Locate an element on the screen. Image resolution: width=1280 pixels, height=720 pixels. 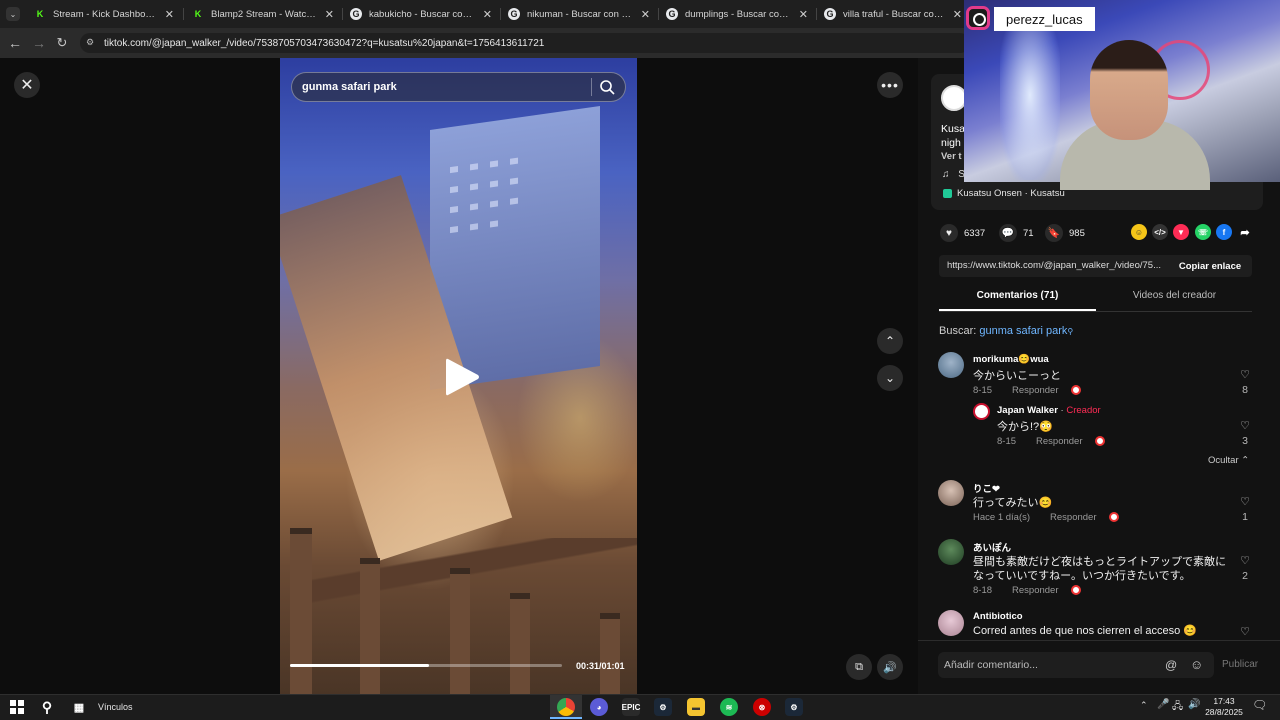
comment-text: 今から!?😳 is located at coordinates (1025, 427).